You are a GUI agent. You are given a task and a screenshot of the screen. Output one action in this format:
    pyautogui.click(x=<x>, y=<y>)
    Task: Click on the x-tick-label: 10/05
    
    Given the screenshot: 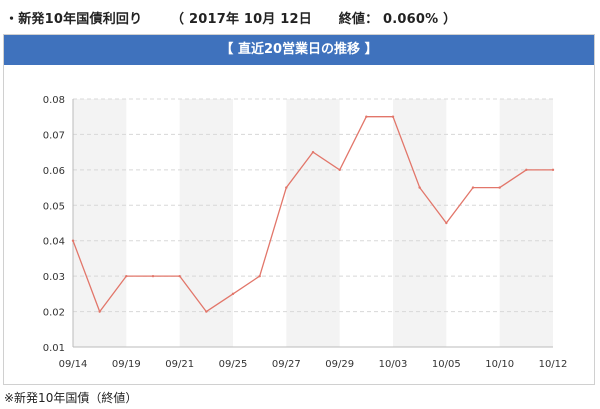 What is the action you would take?
    pyautogui.click(x=446, y=364)
    